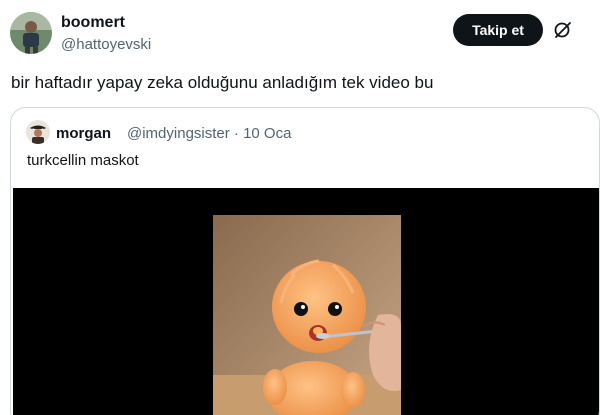 This screenshot has width=600, height=415. Describe the element at coordinates (498, 30) in the screenshot. I see `follow-button: Takip et` at that location.